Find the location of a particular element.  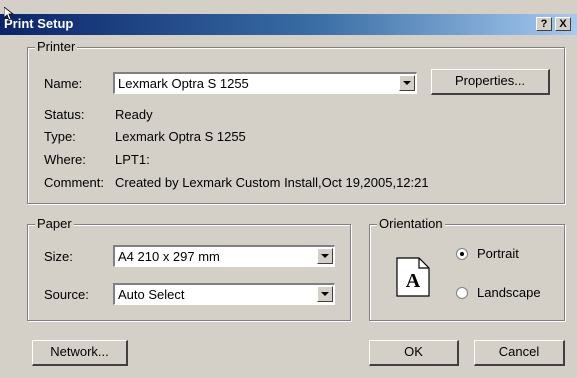

page-icon-letter: A is located at coordinates (413, 281).